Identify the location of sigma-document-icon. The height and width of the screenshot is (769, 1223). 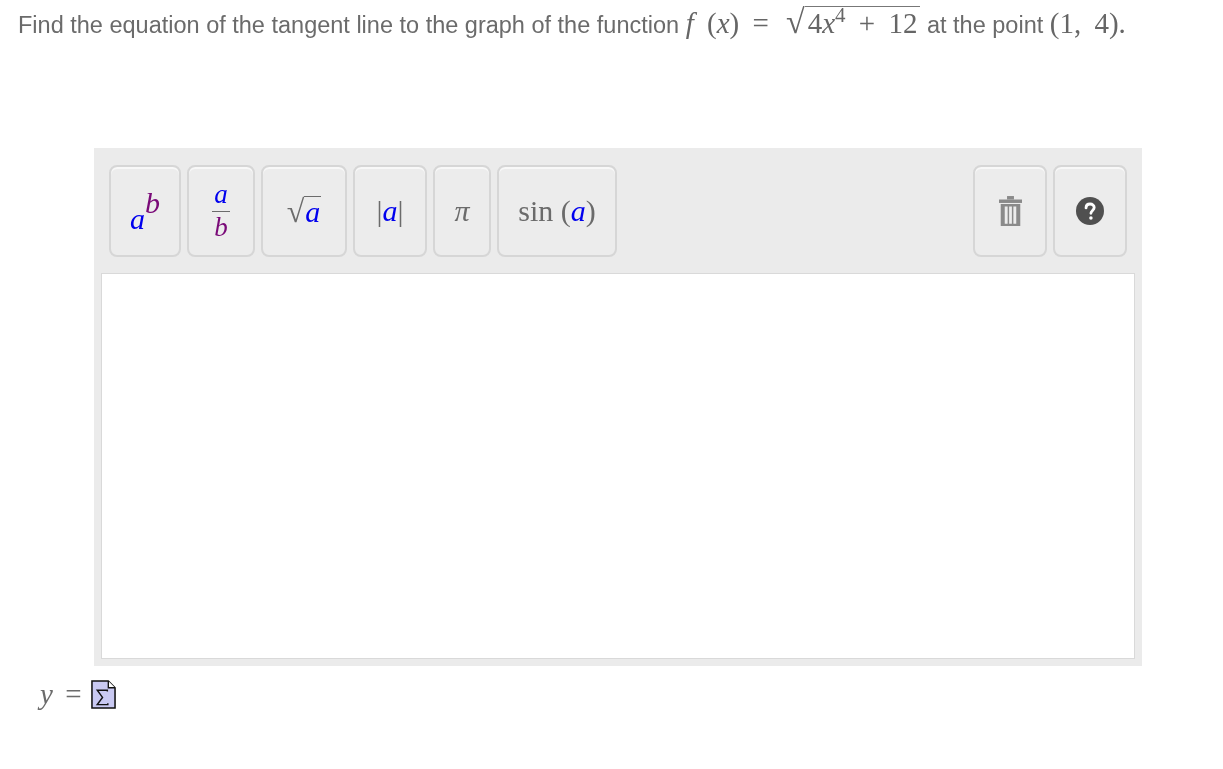
(104, 694).